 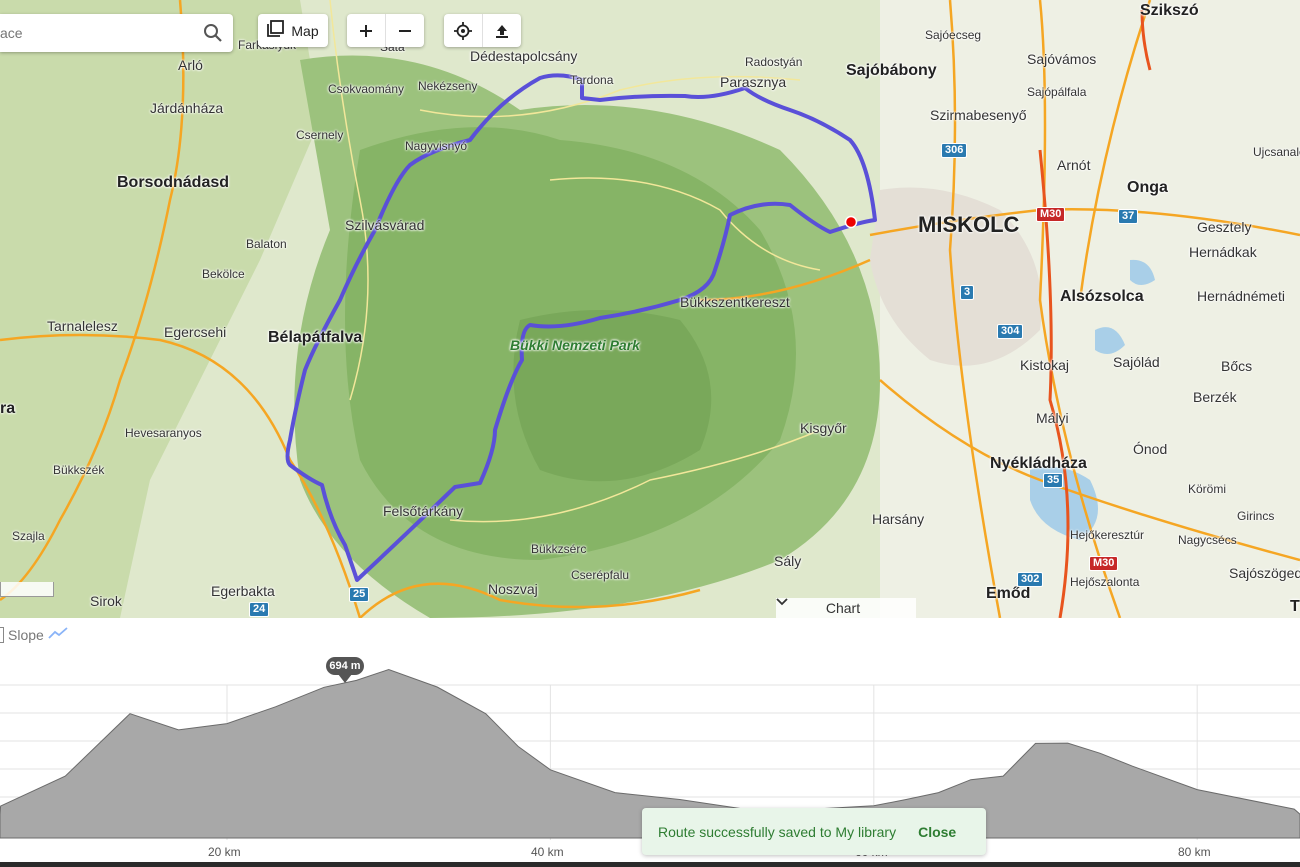 I want to click on place-label: Sajóvámos, so click(x=1062, y=59).